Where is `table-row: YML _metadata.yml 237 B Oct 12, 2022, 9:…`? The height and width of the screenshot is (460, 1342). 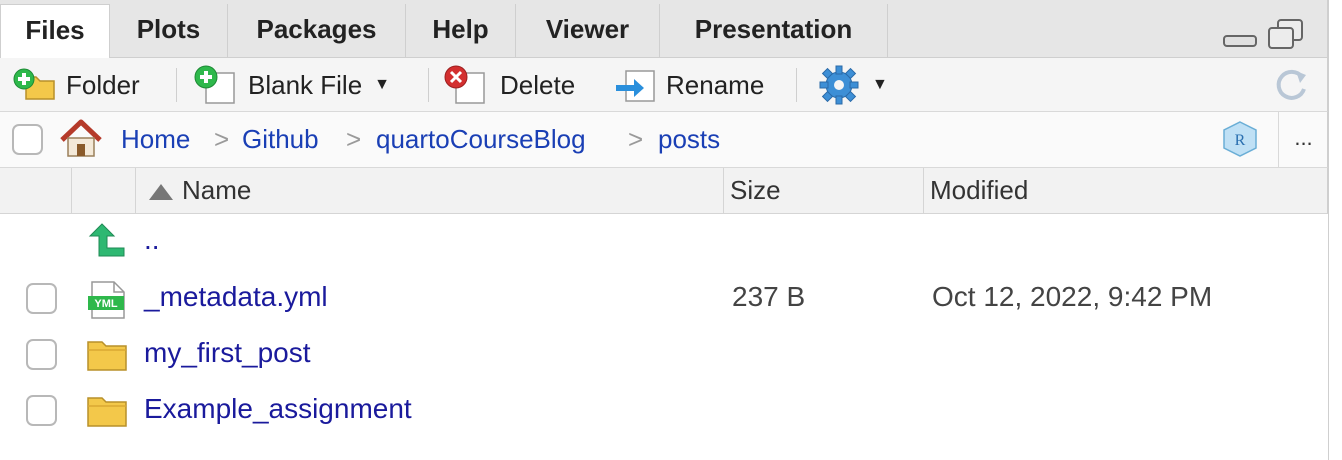
table-row: YML _metadata.yml 237 B Oct 12, 2022, 9:… is located at coordinates (664, 298).